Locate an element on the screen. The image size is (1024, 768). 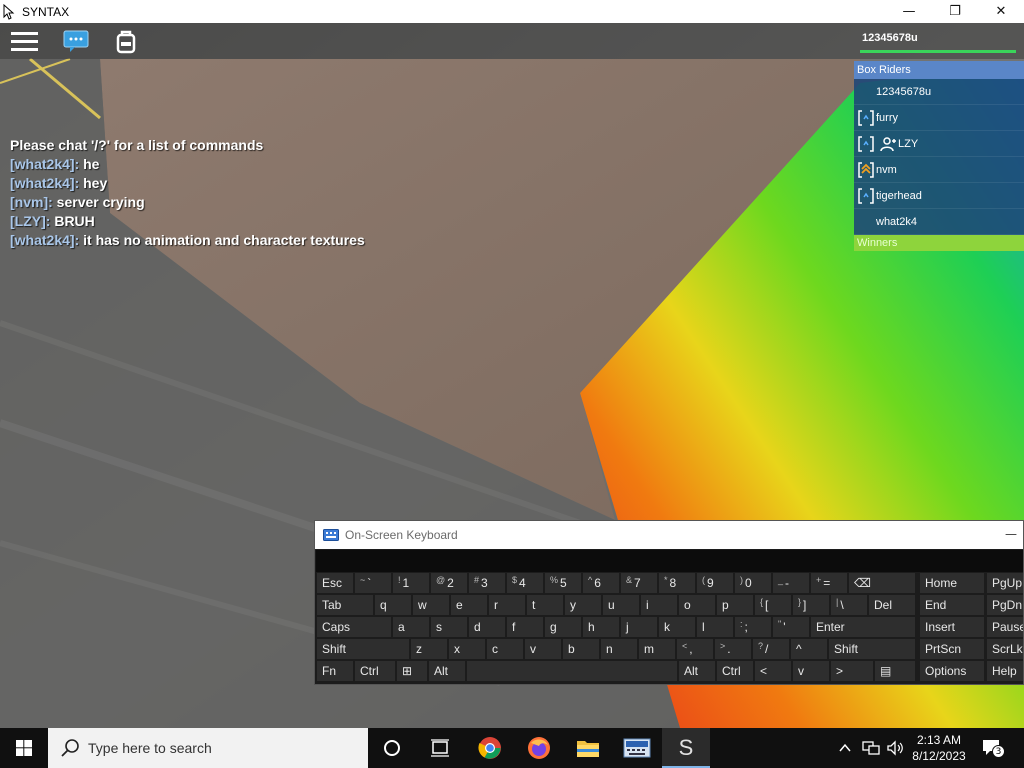
key-symbol: >. is located at coordinates (733, 649).